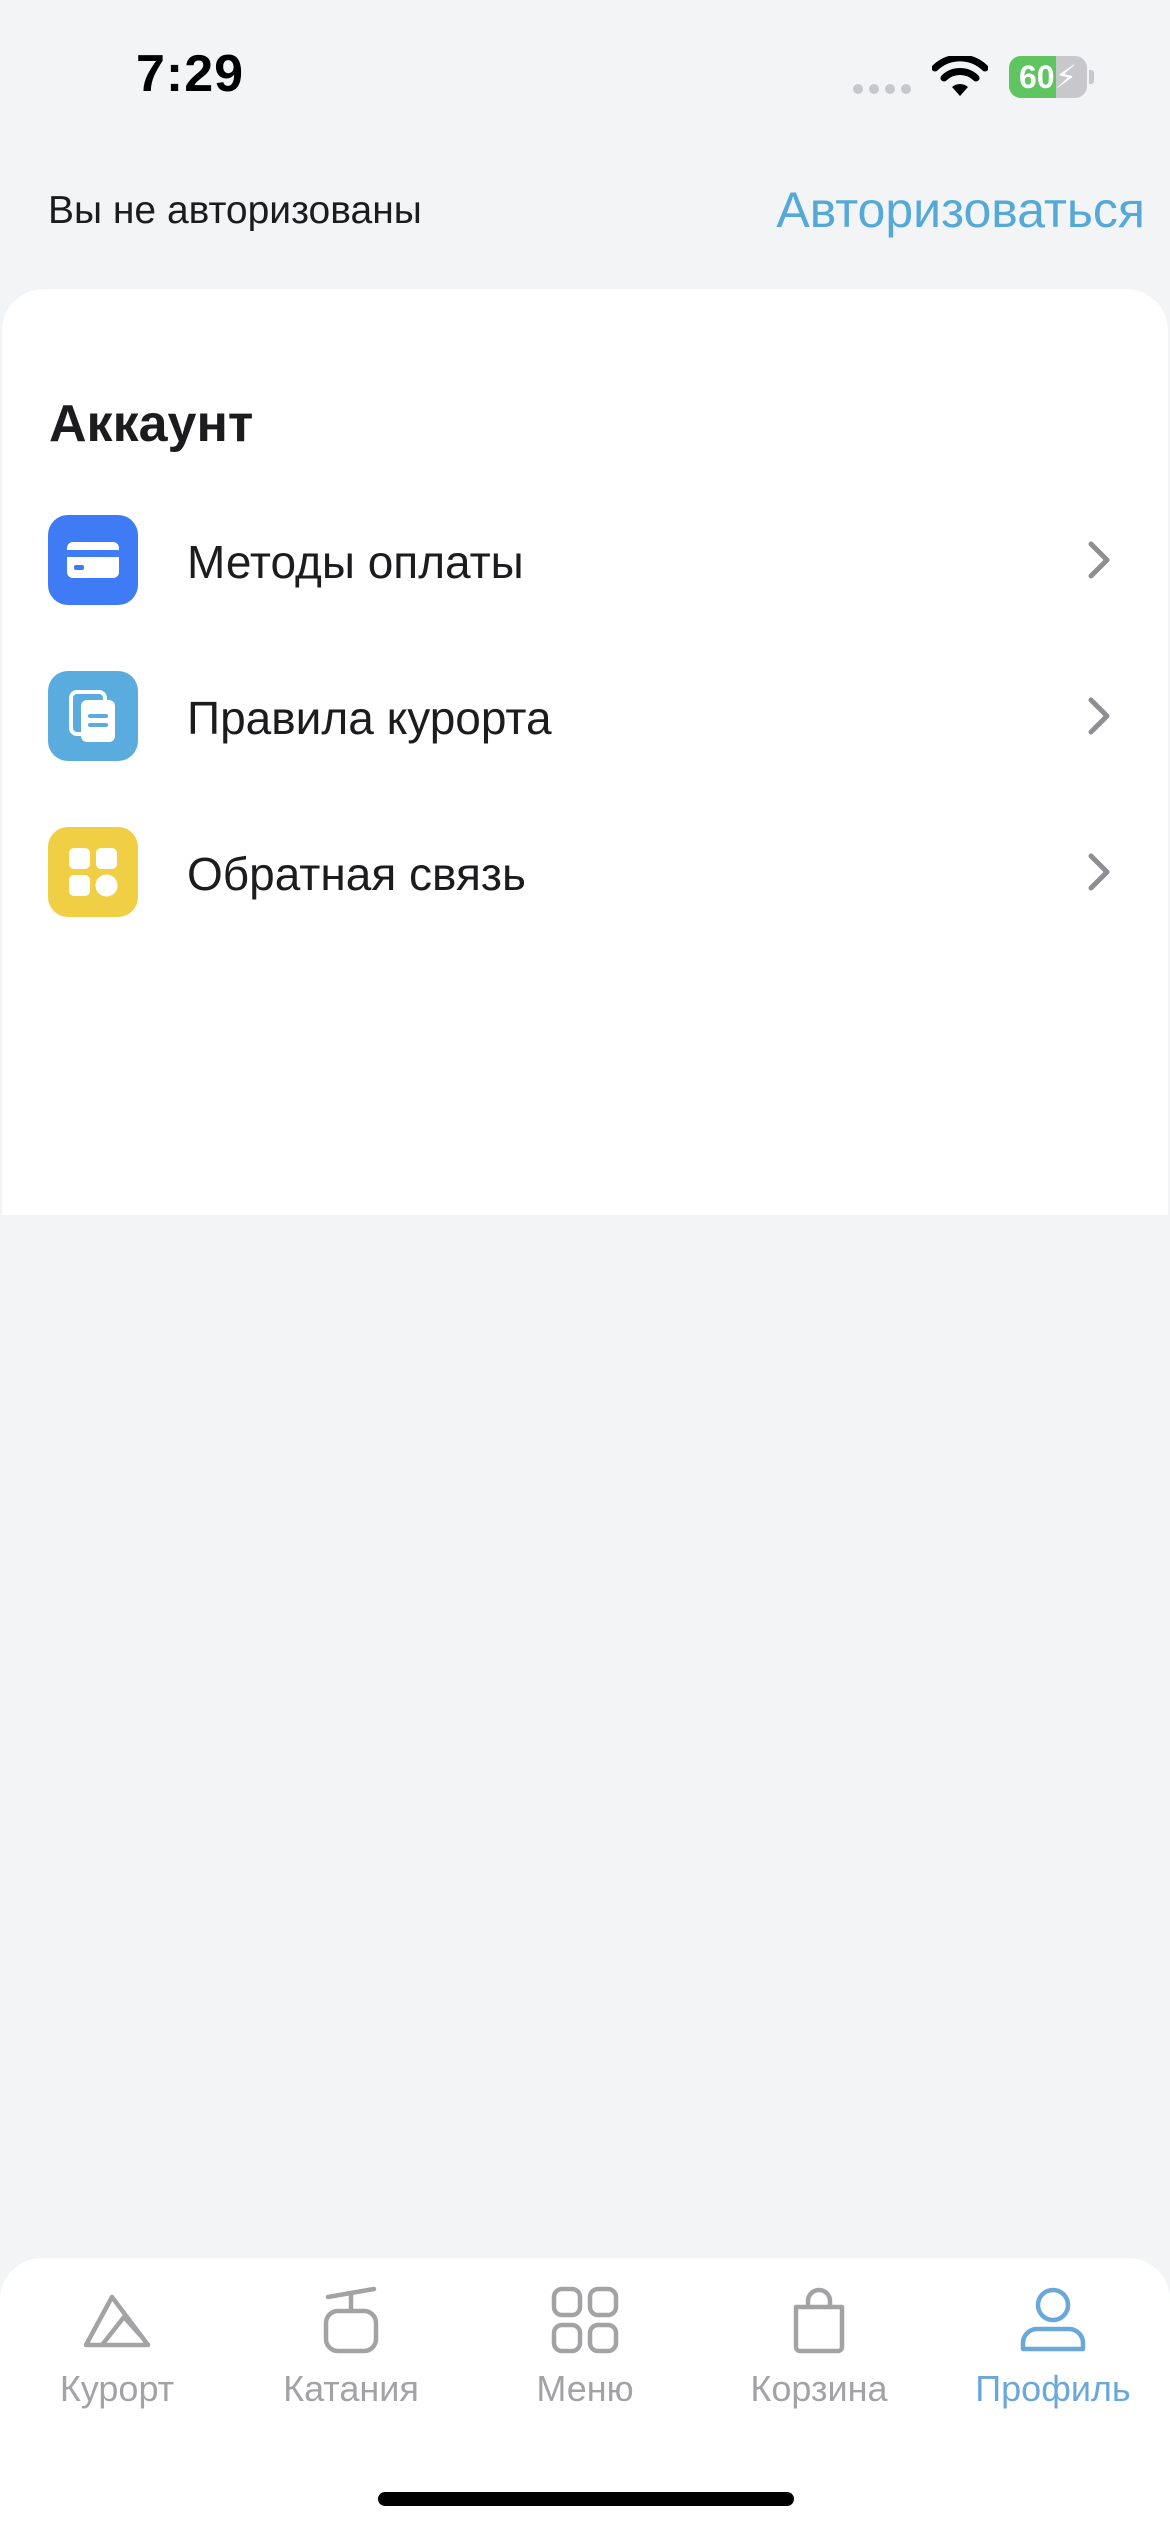  Describe the element at coordinates (1053, 2319) in the screenshot. I see `profile-icon` at that location.